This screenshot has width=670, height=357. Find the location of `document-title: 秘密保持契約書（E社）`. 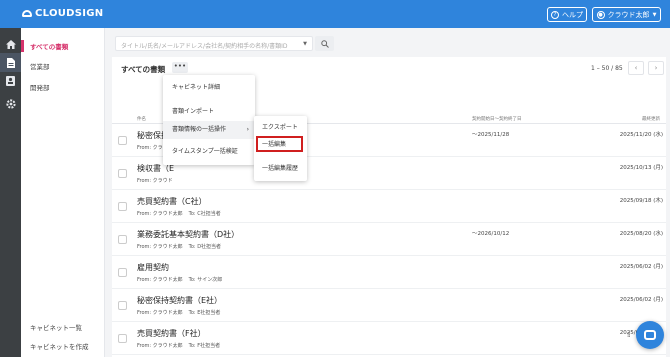

document-title: 秘密保持契約書（E社） is located at coordinates (179, 300).